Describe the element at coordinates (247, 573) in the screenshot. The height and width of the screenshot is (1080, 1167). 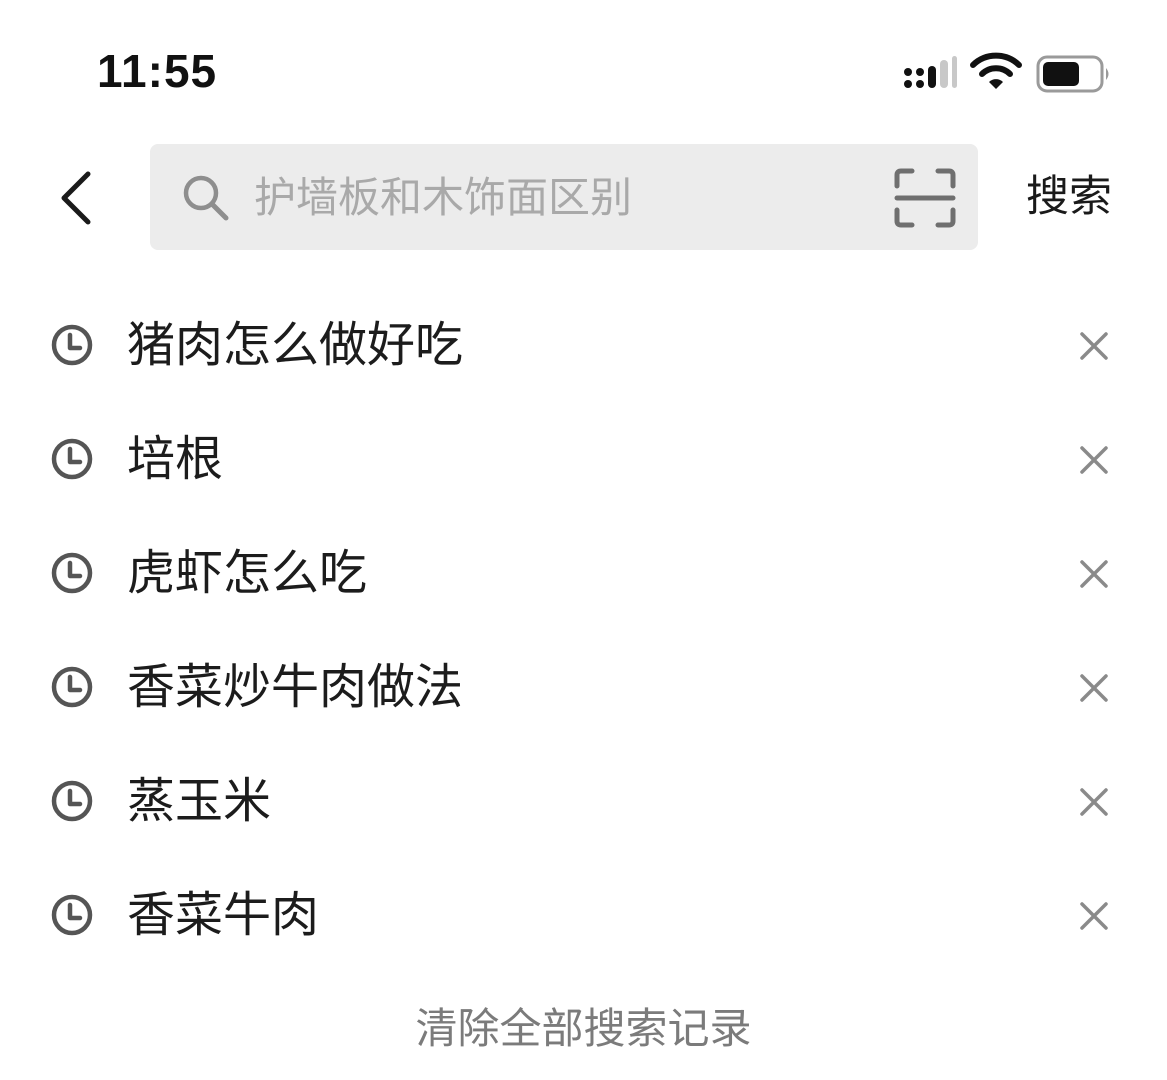
I see `history-item-label: 虎虾怎么吃` at that location.